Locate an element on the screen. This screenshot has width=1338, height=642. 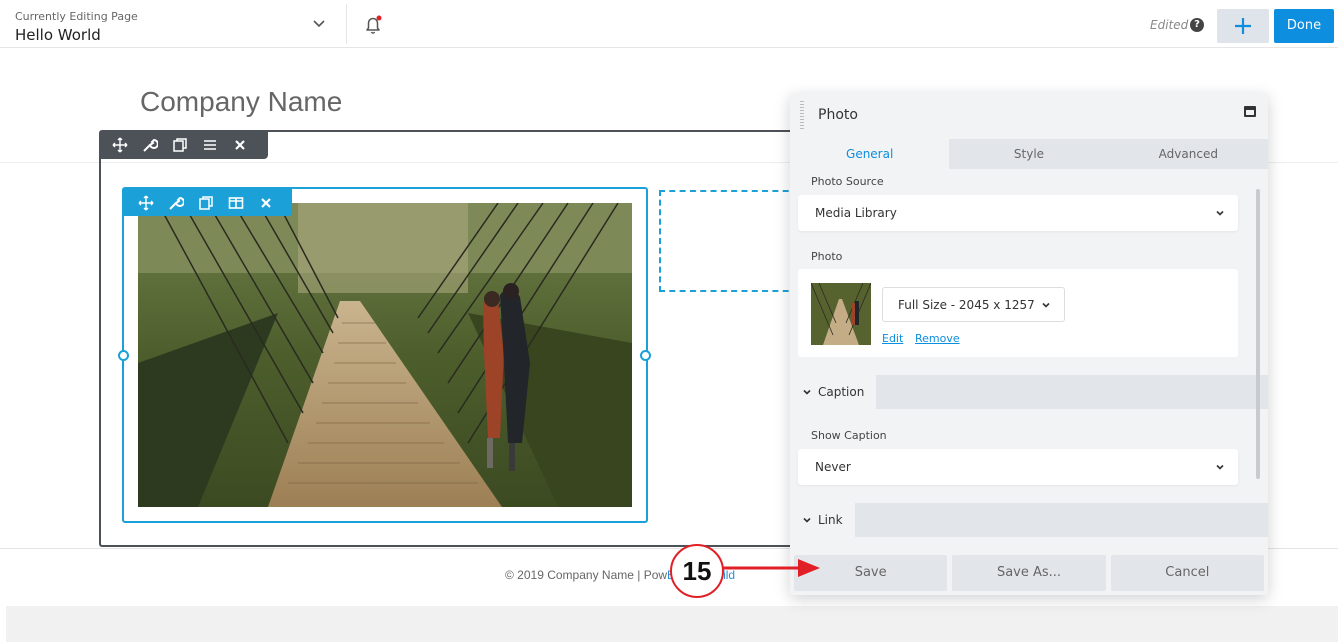
tab-style: Style is located at coordinates (1028, 154).